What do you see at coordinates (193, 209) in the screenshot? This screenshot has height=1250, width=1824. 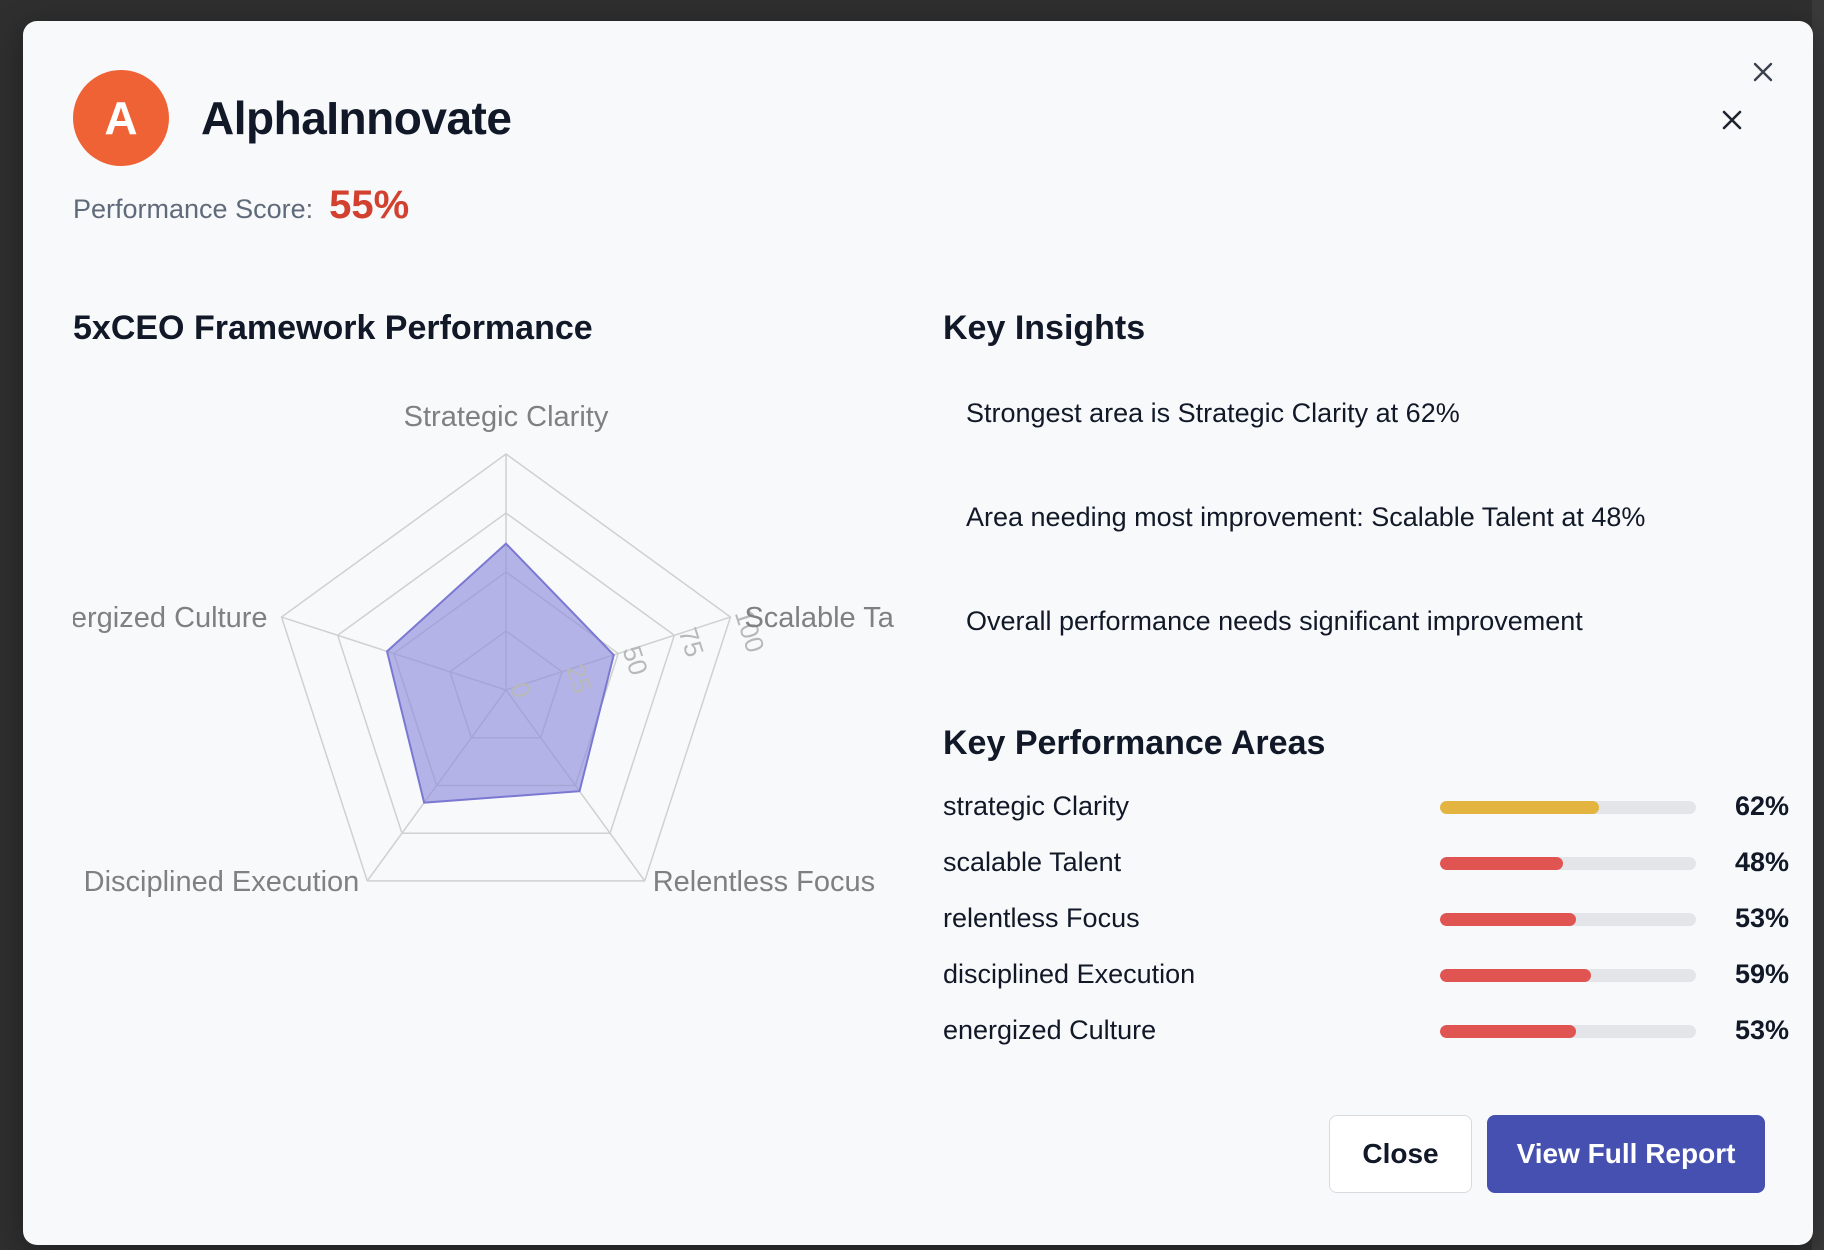 I see `performance-score-label: Performance Score:` at bounding box center [193, 209].